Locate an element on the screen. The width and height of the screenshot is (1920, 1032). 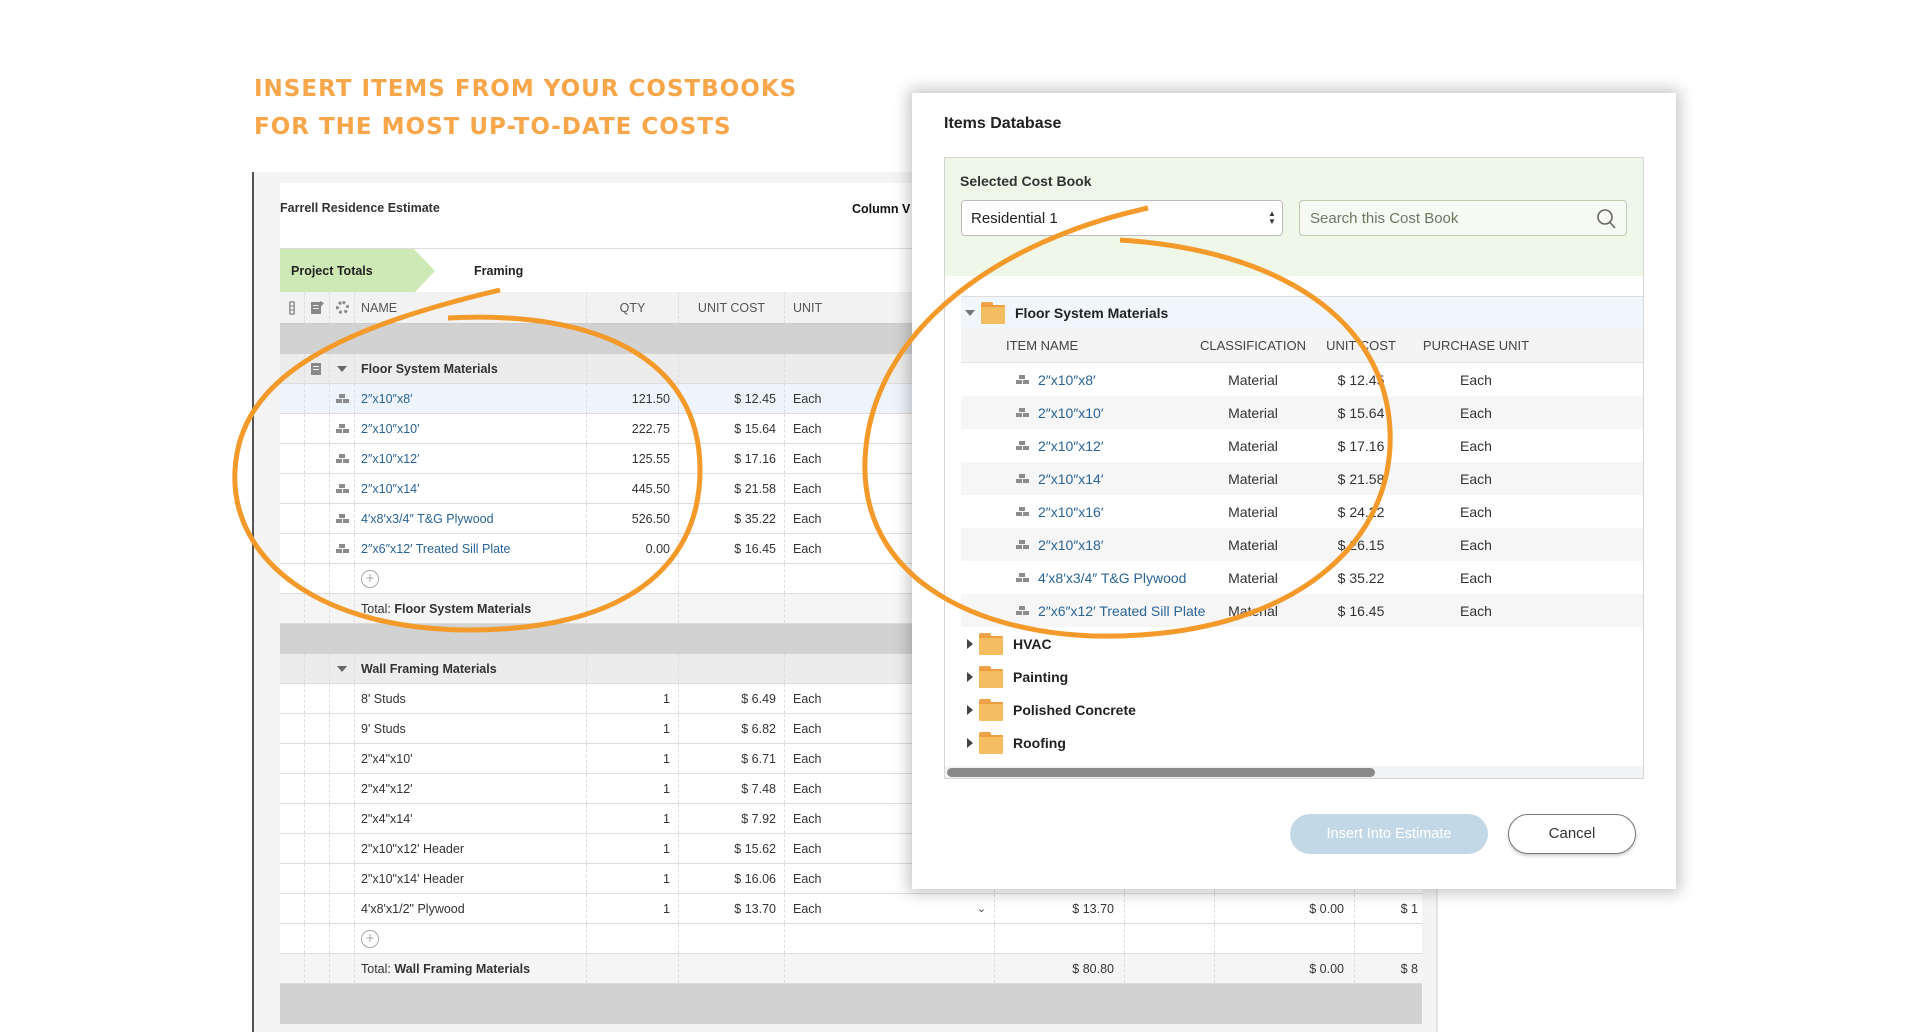
item-name-cell: 2″x10″x10′ is located at coordinates (470, 428).